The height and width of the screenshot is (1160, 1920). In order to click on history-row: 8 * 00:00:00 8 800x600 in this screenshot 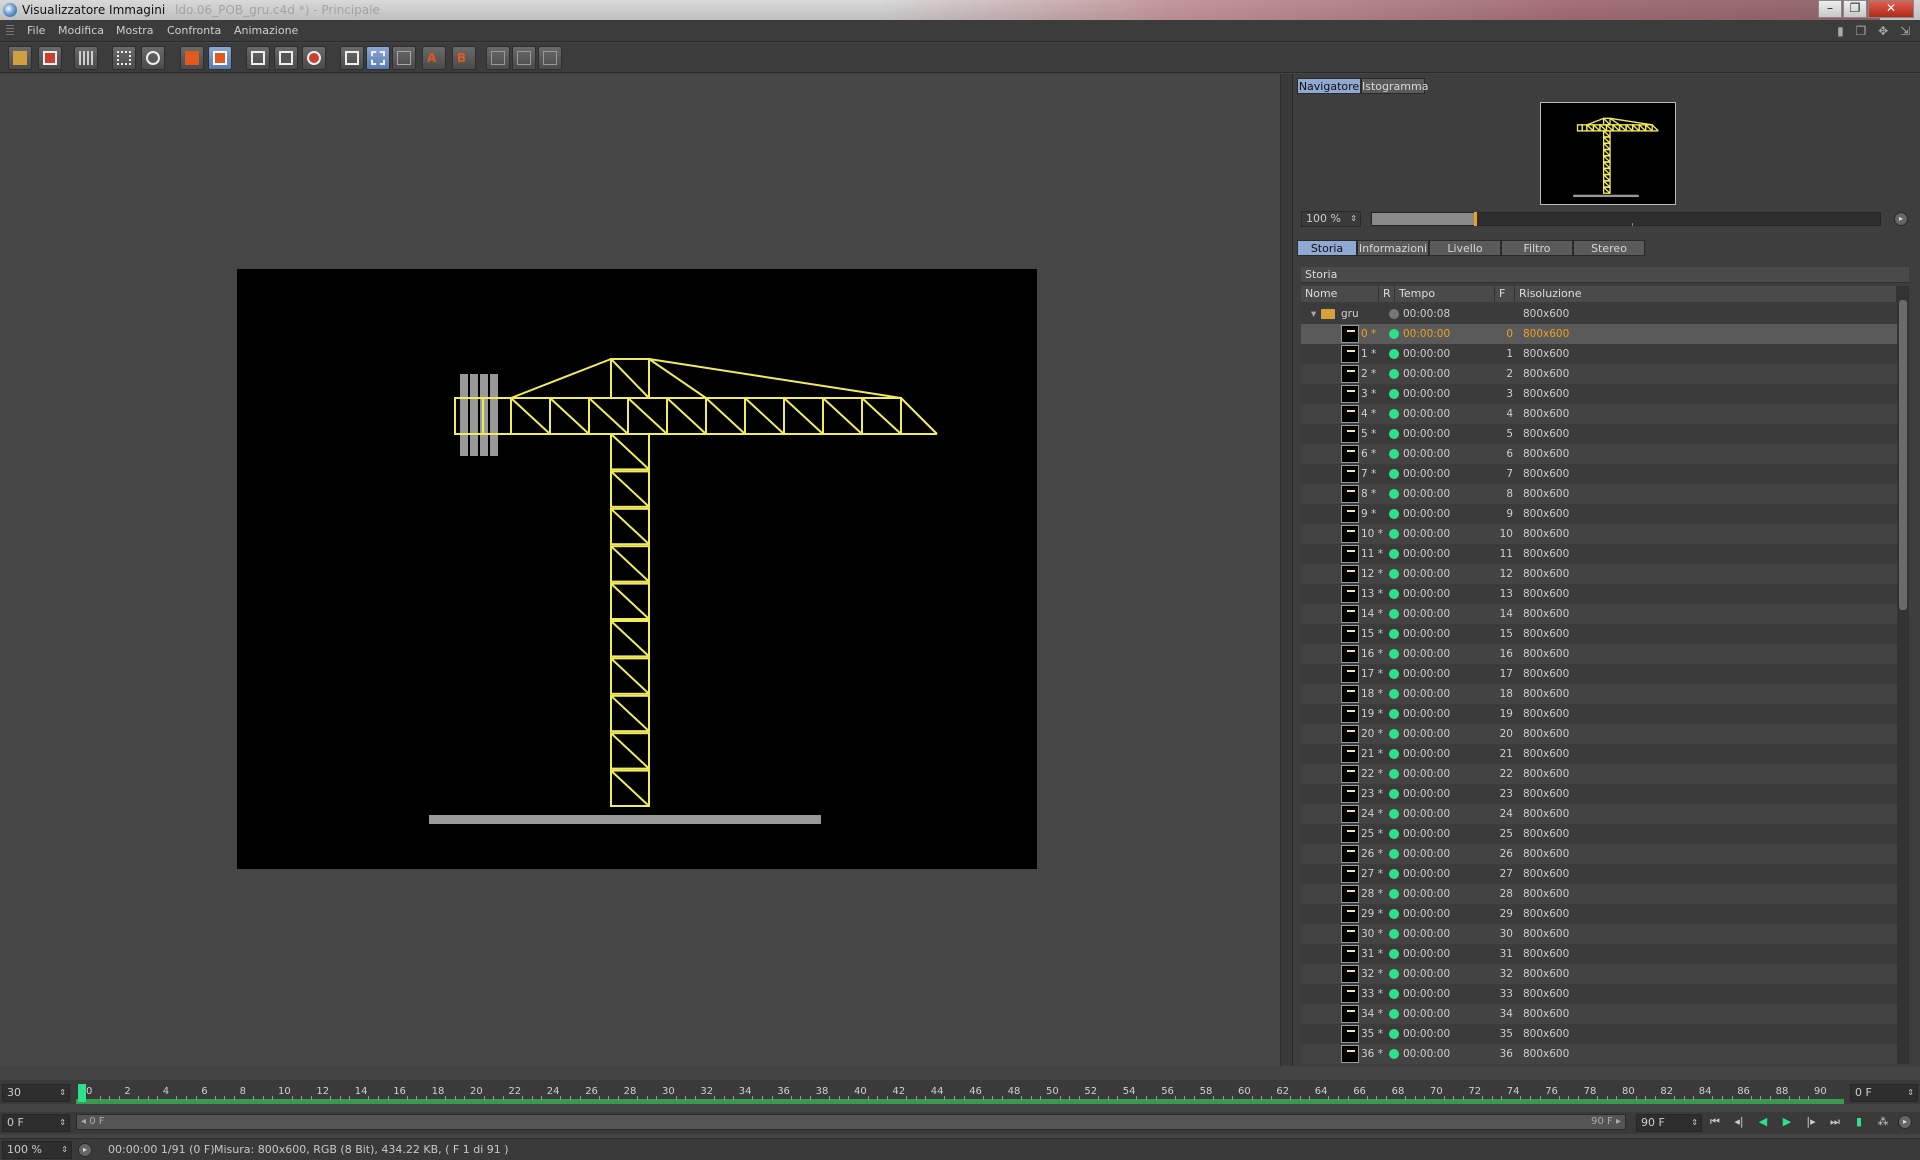, I will do `click(1599, 494)`.